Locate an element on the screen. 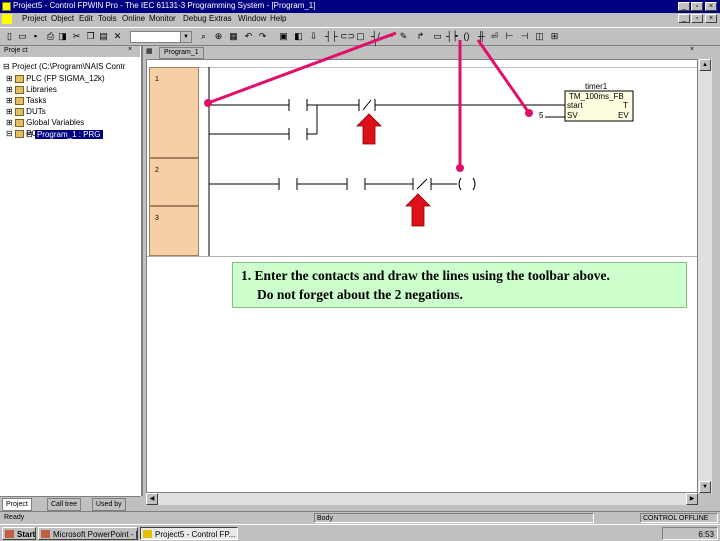 This screenshot has height=541, width=720. status-left: Ready is located at coordinates (14, 517).